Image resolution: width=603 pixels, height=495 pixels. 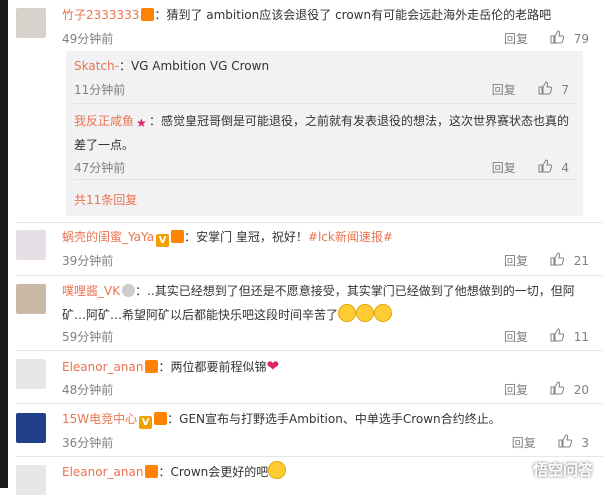 What do you see at coordinates (108, 237) in the screenshot?
I see `username: 蜗壳的闺蜜_YaYa` at bounding box center [108, 237].